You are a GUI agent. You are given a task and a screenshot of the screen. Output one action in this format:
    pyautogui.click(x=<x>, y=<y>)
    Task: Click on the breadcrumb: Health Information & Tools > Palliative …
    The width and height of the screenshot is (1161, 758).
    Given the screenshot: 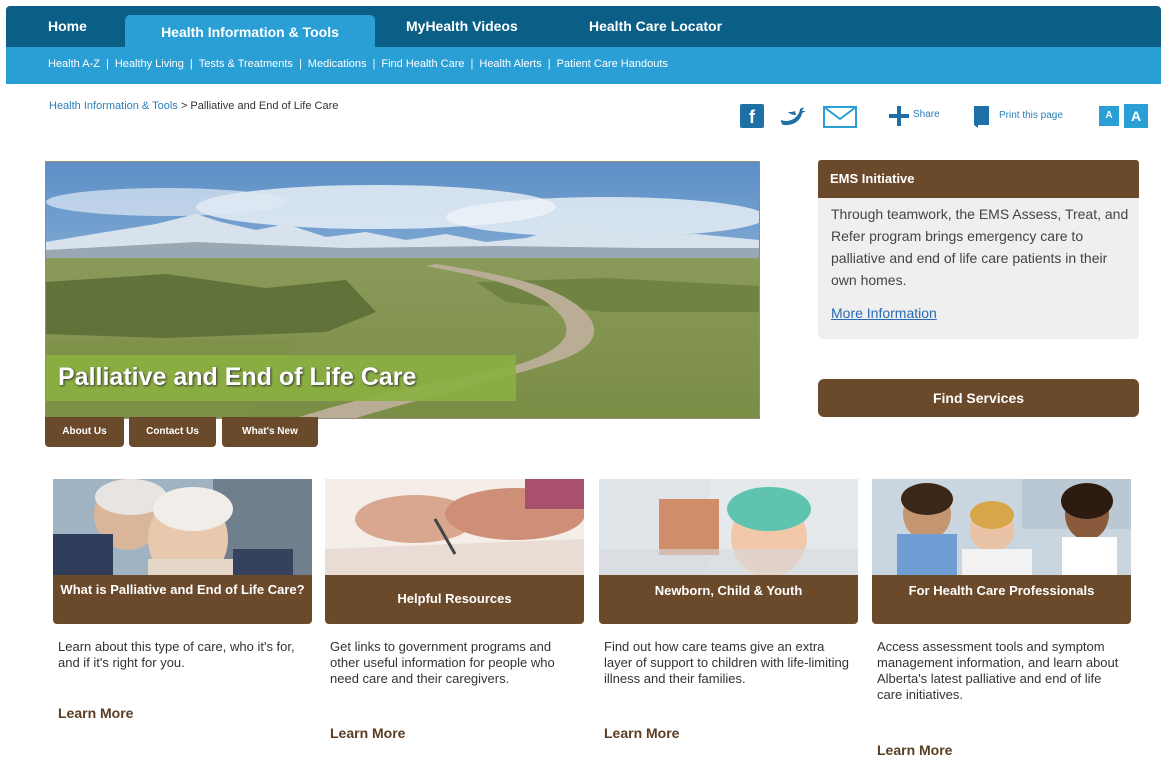 What is the action you would take?
    pyautogui.click(x=193, y=106)
    